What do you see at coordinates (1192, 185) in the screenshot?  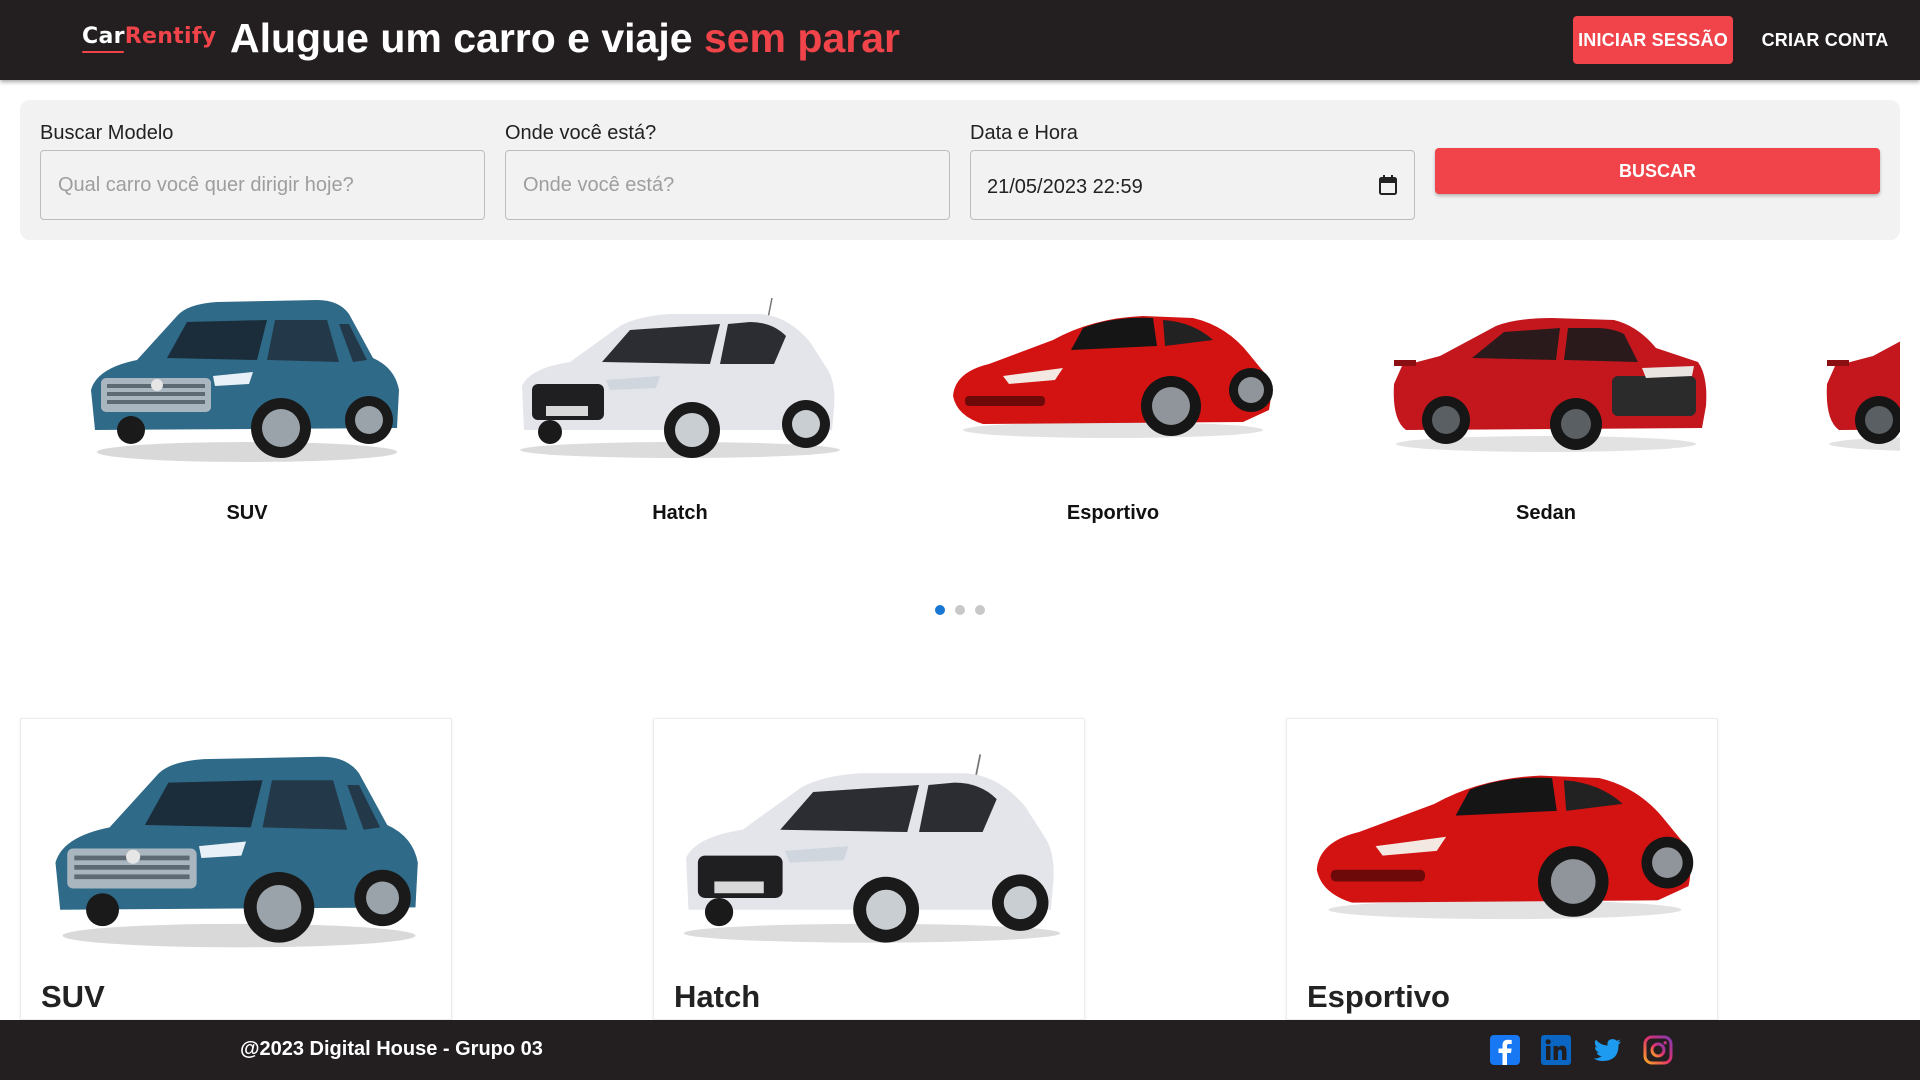 I see `datetime-input-wrapper: 21/05/2023 22:59` at bounding box center [1192, 185].